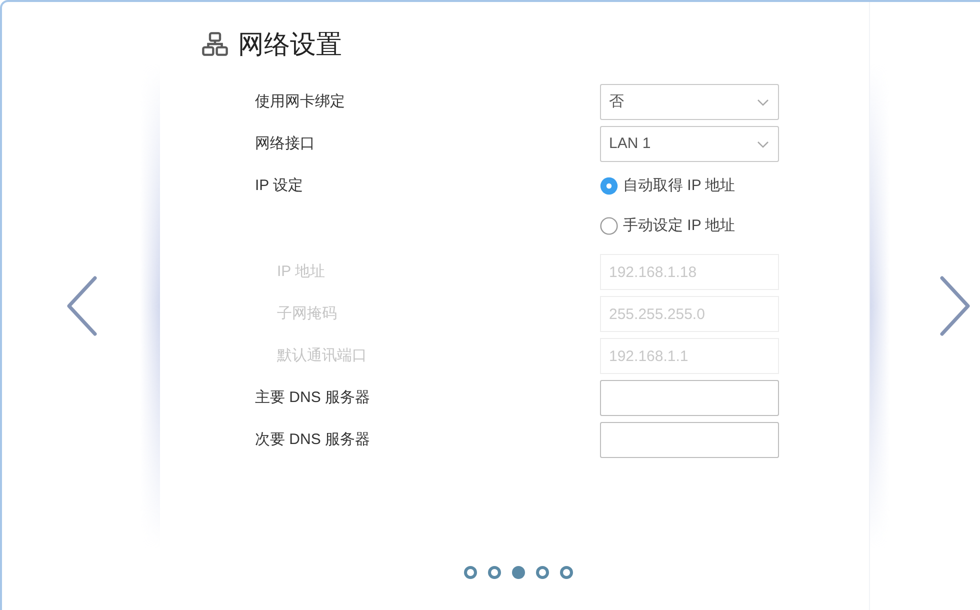  I want to click on dropdown: LAN 1, so click(689, 144).